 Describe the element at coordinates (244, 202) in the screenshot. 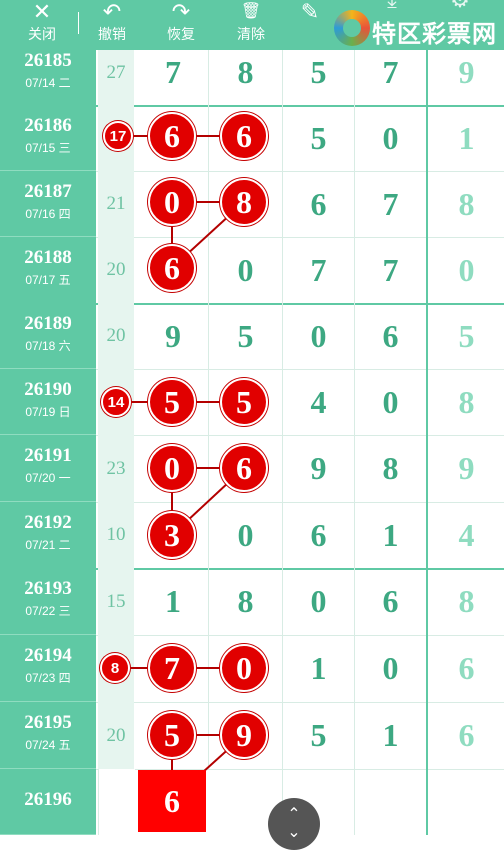

I see `highlight-ball: 8` at that location.